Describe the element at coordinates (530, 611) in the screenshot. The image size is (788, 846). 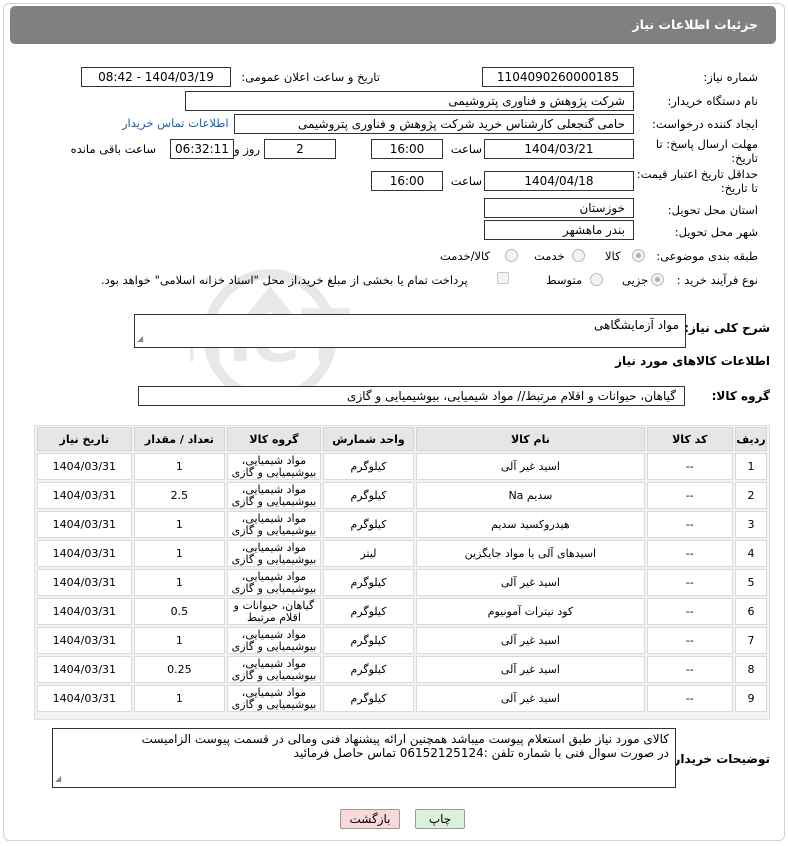
I see `cell-item-name: کود نیترات آمونیوم` at that location.